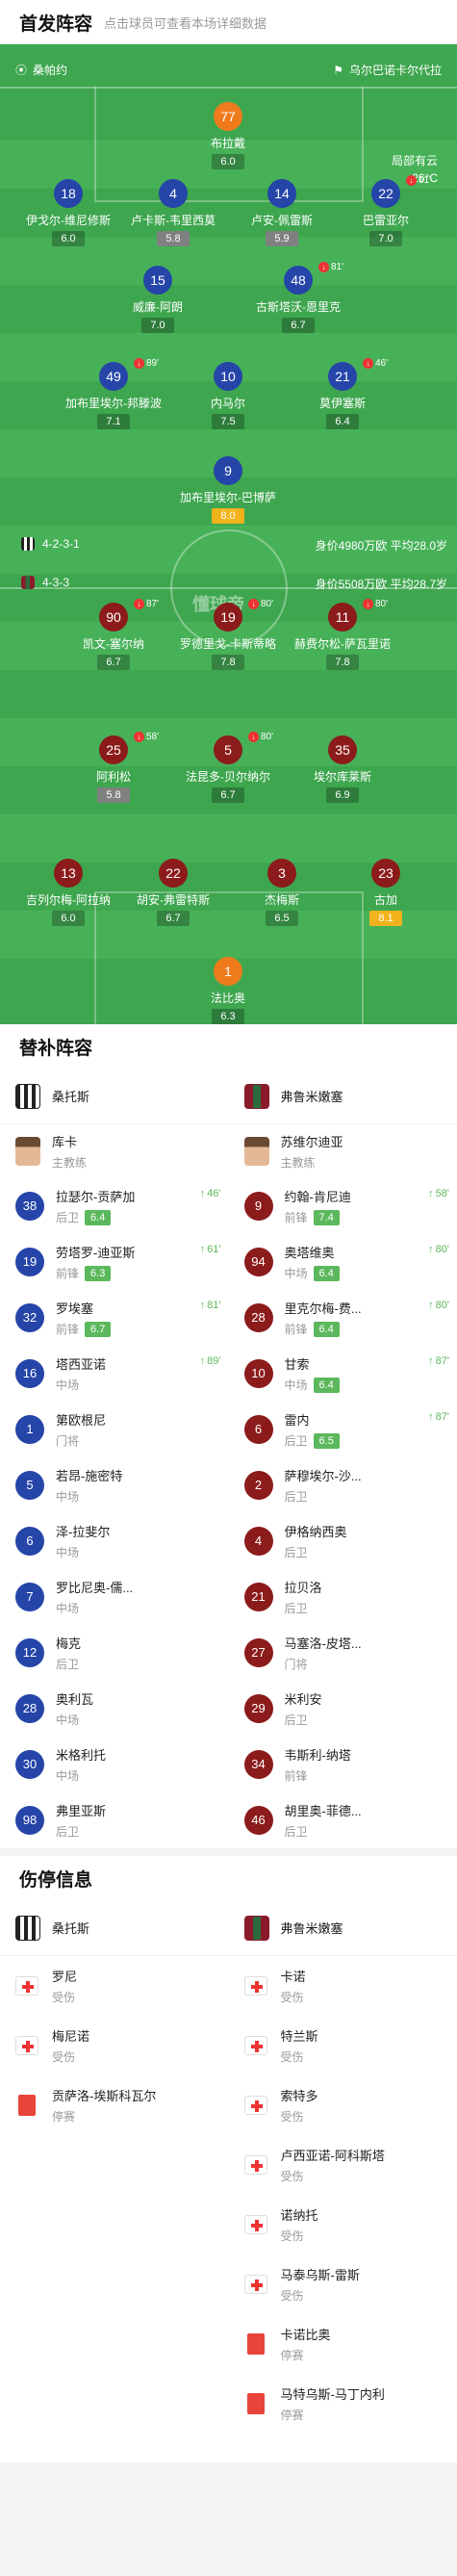  What do you see at coordinates (229, 1878) in the screenshot?
I see `injury-header: 伤停信息` at bounding box center [229, 1878].